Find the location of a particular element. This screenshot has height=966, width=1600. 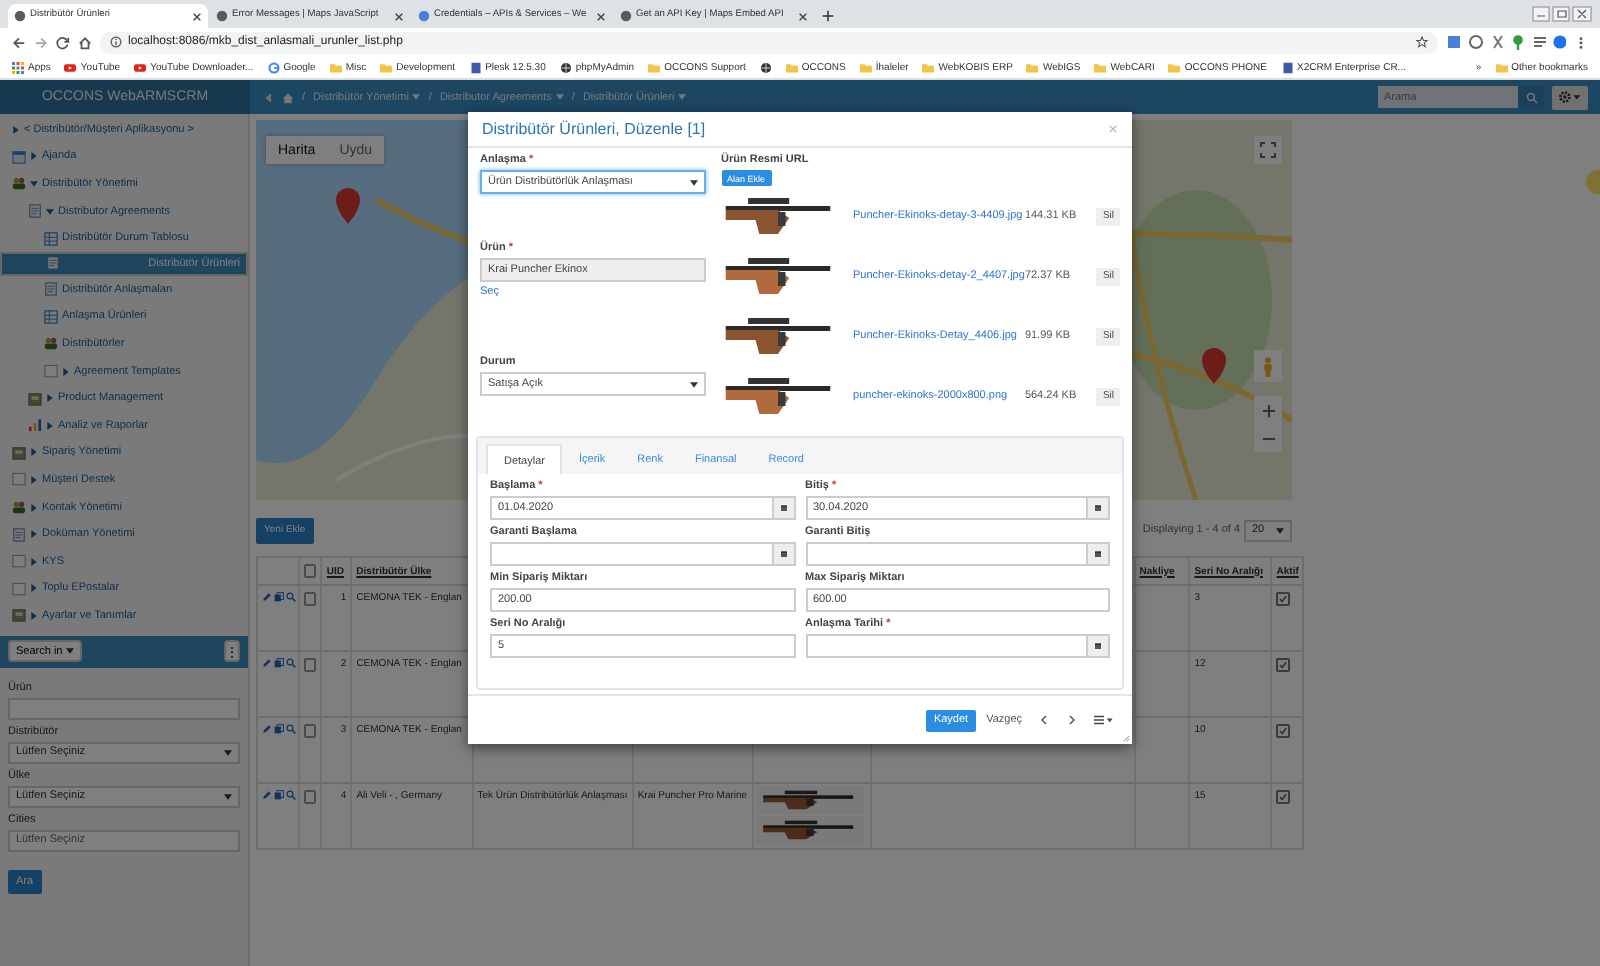

bookmark is located at coordinates (765, 67).